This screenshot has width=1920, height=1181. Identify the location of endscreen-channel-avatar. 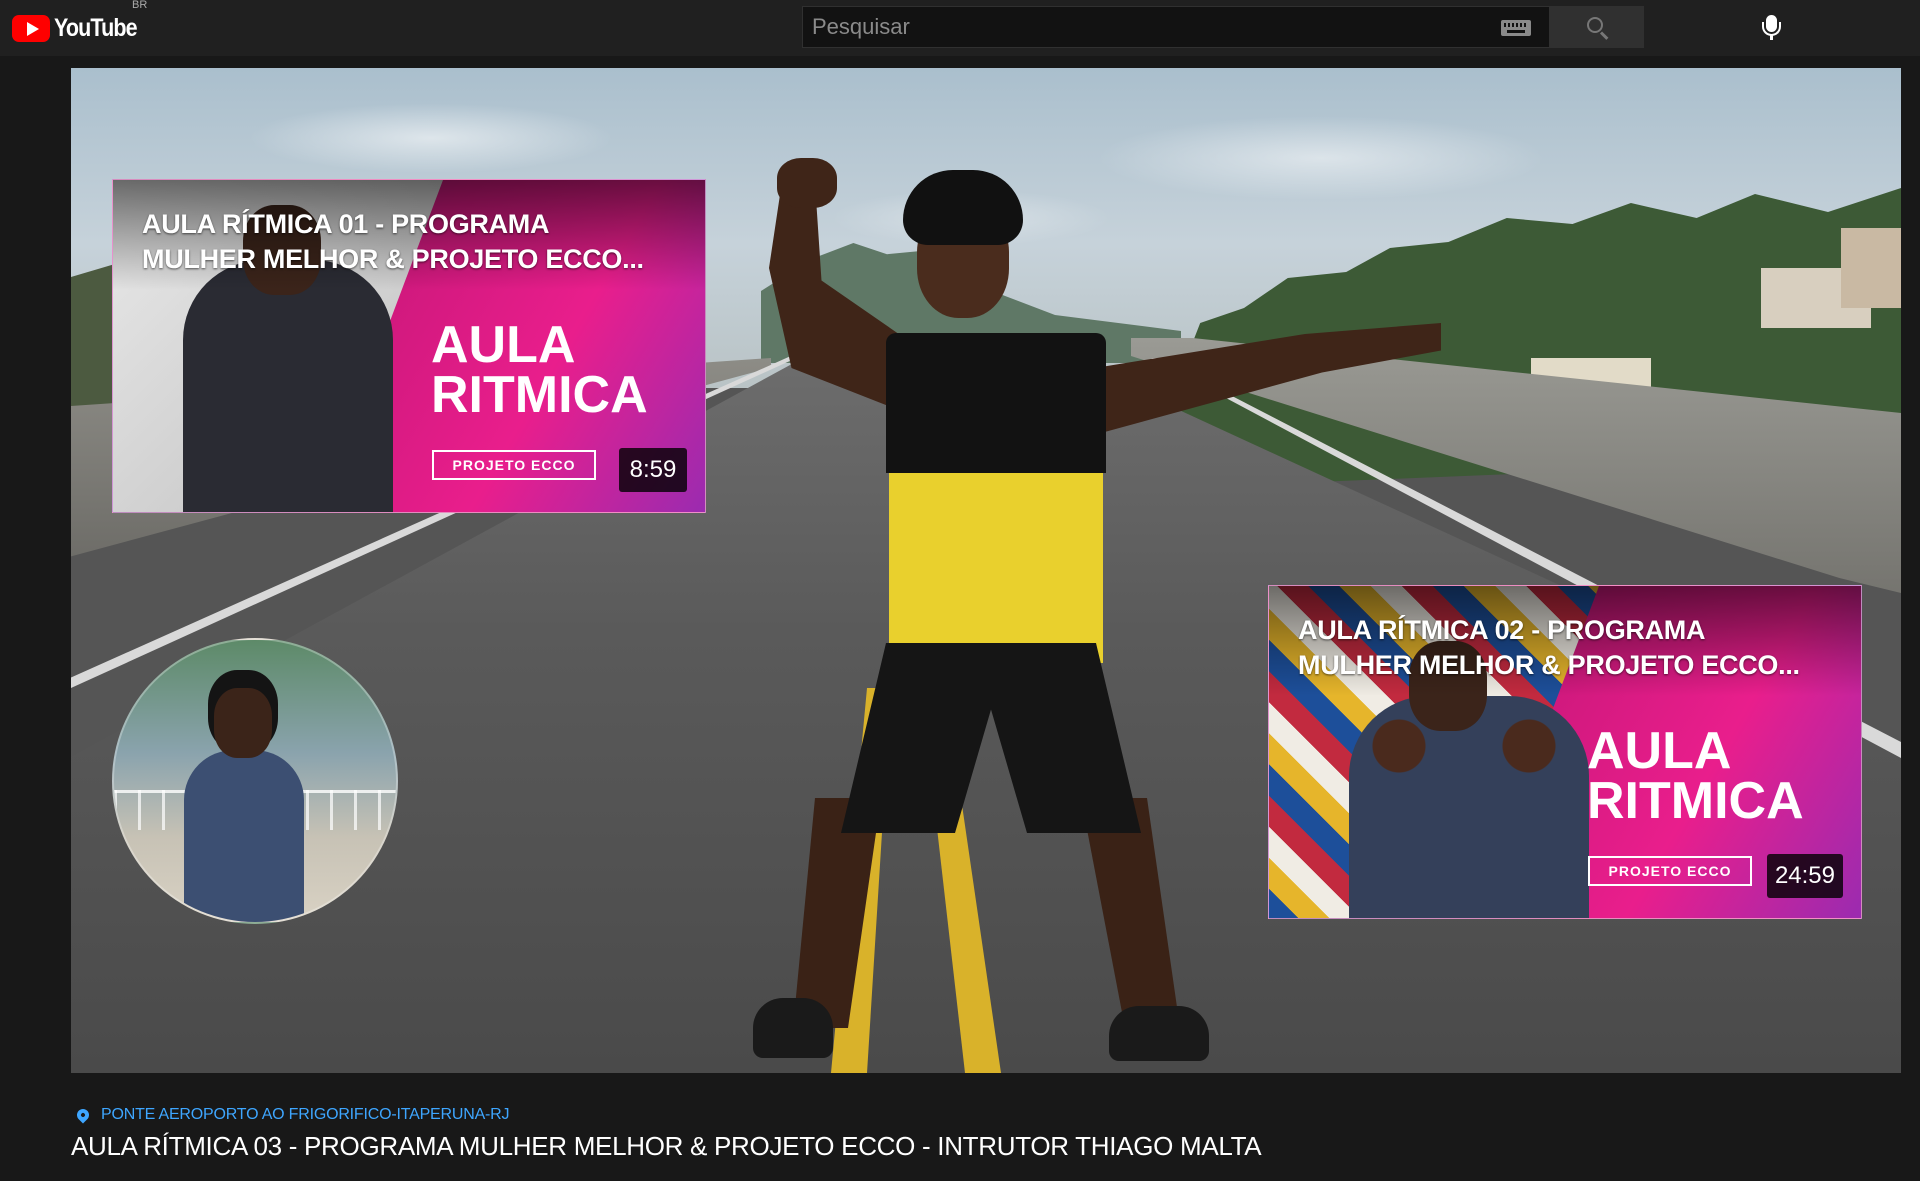
(255, 781).